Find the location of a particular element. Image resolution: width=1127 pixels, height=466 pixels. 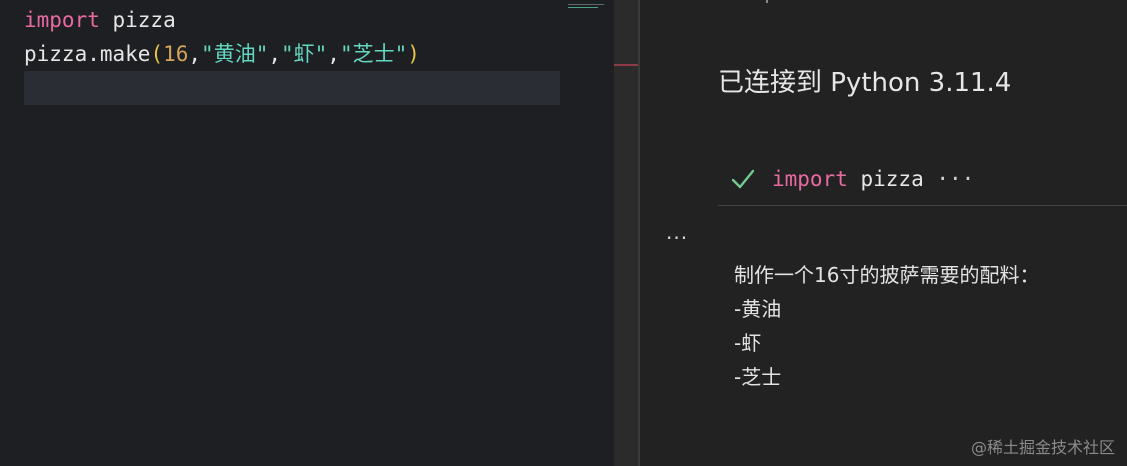

executed-cell: import pizza ··· is located at coordinates (922, 182).